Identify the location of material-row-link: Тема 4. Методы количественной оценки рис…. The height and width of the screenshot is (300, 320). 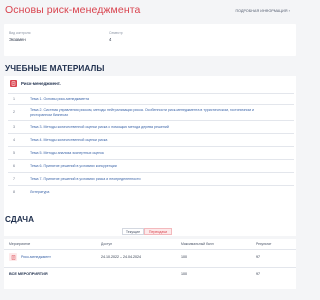
(150, 140).